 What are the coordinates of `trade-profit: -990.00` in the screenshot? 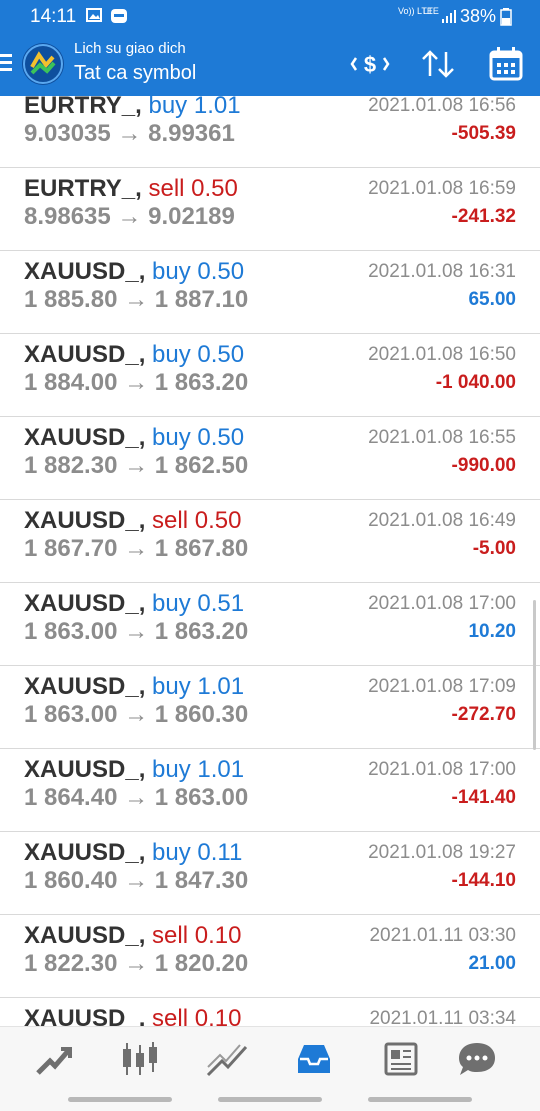 It's located at (483, 465).